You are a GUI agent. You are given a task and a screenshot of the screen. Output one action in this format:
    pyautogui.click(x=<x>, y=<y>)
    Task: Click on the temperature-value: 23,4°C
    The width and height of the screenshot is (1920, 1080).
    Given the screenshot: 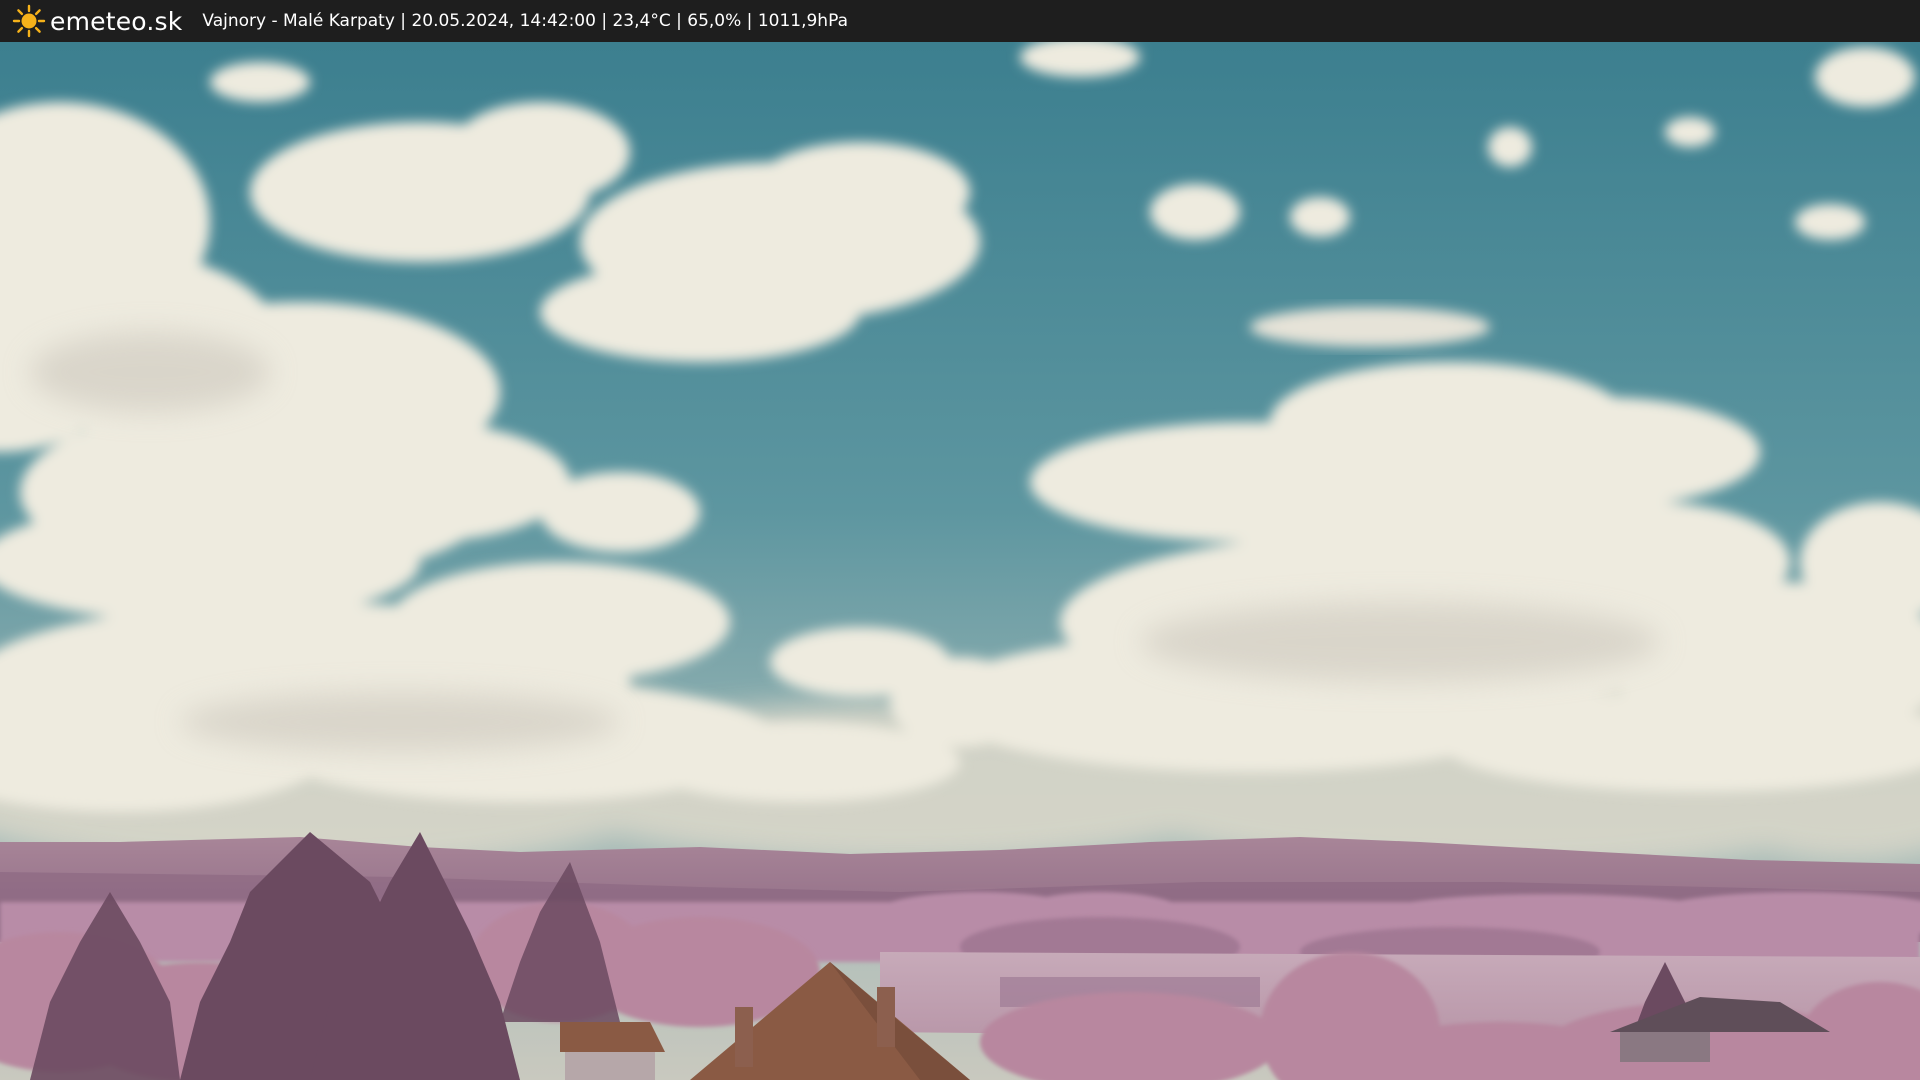 What is the action you would take?
    pyautogui.click(x=641, y=21)
    